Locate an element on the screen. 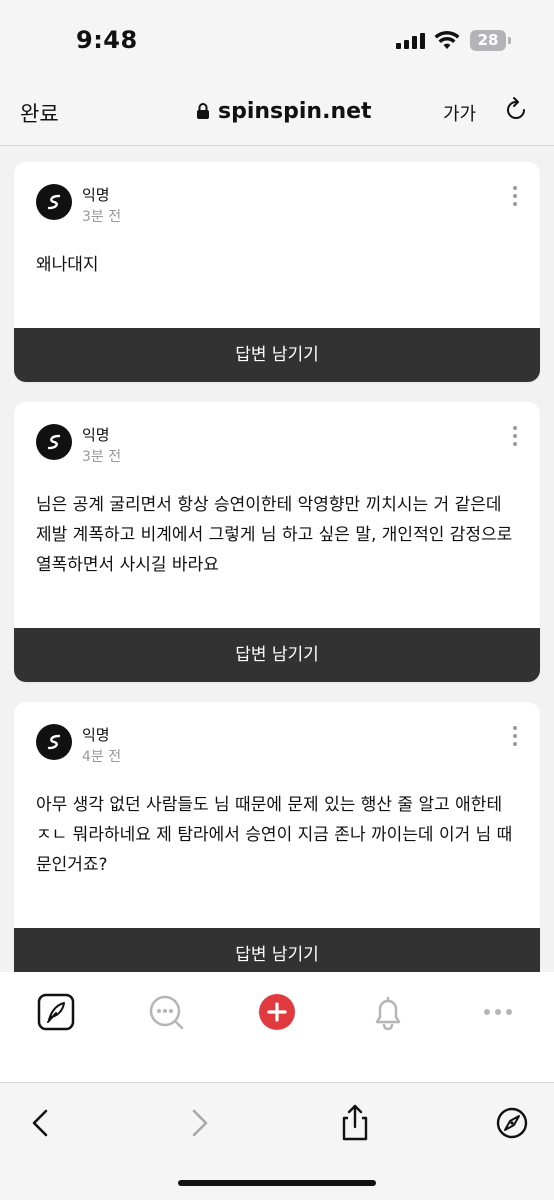  pen-icon is located at coordinates (56, 1012).